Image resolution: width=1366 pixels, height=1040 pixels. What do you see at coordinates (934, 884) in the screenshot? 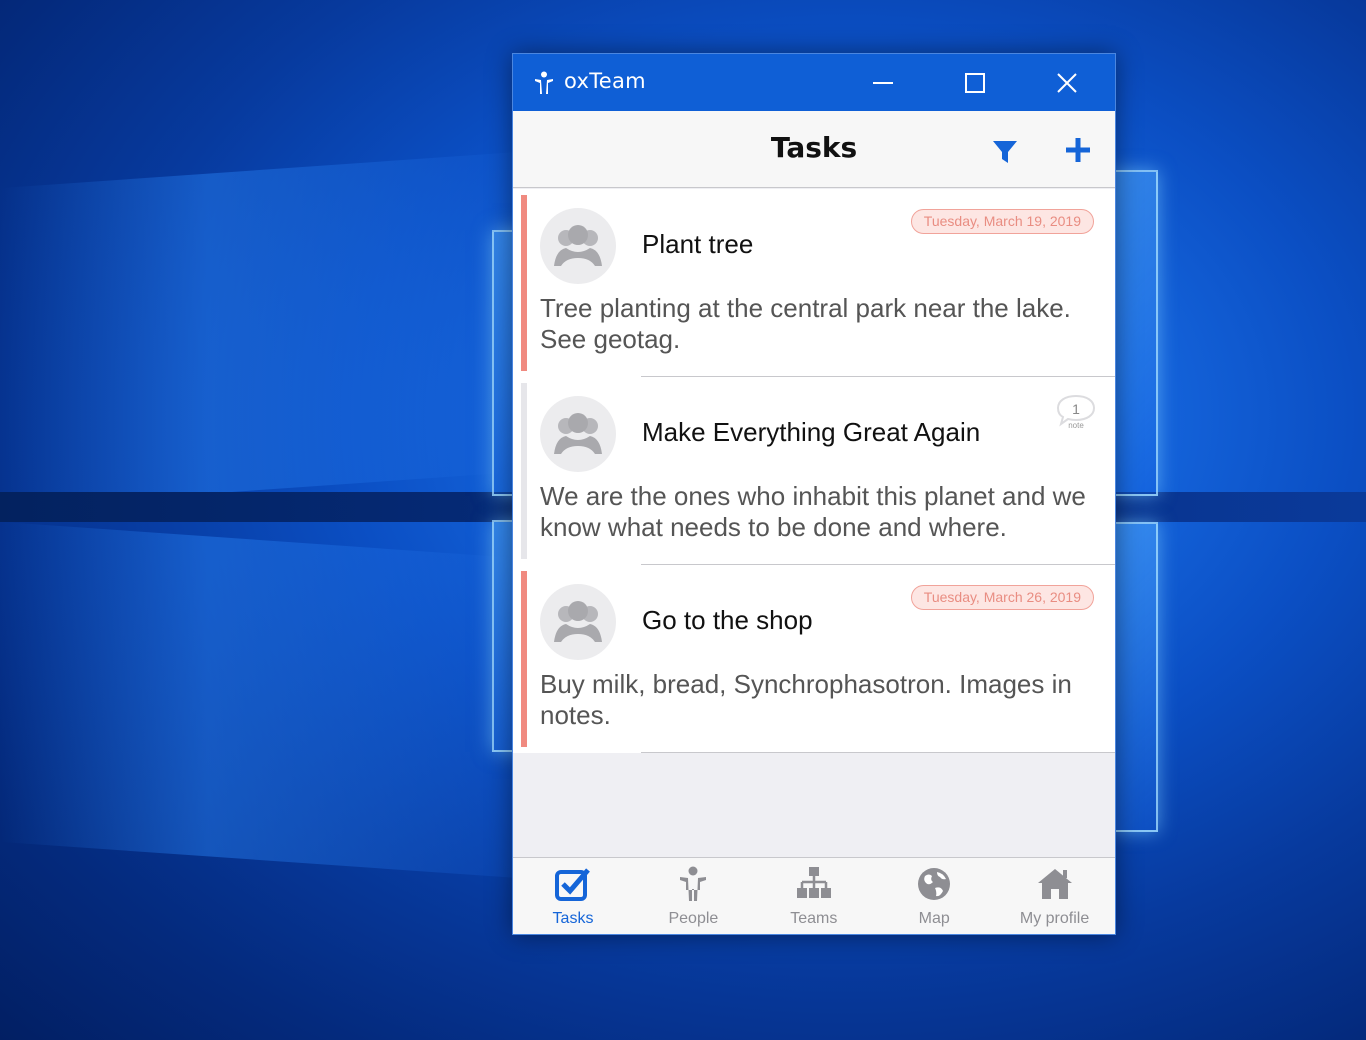
I see `globe-icon` at bounding box center [934, 884].